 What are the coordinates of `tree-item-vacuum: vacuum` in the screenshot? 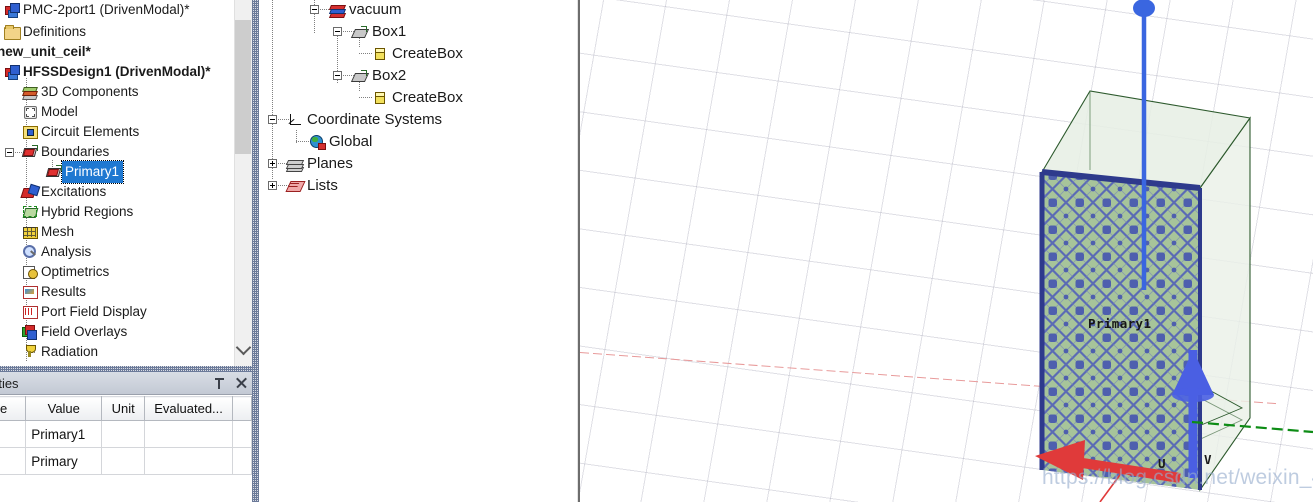 It's located at (365, 10).